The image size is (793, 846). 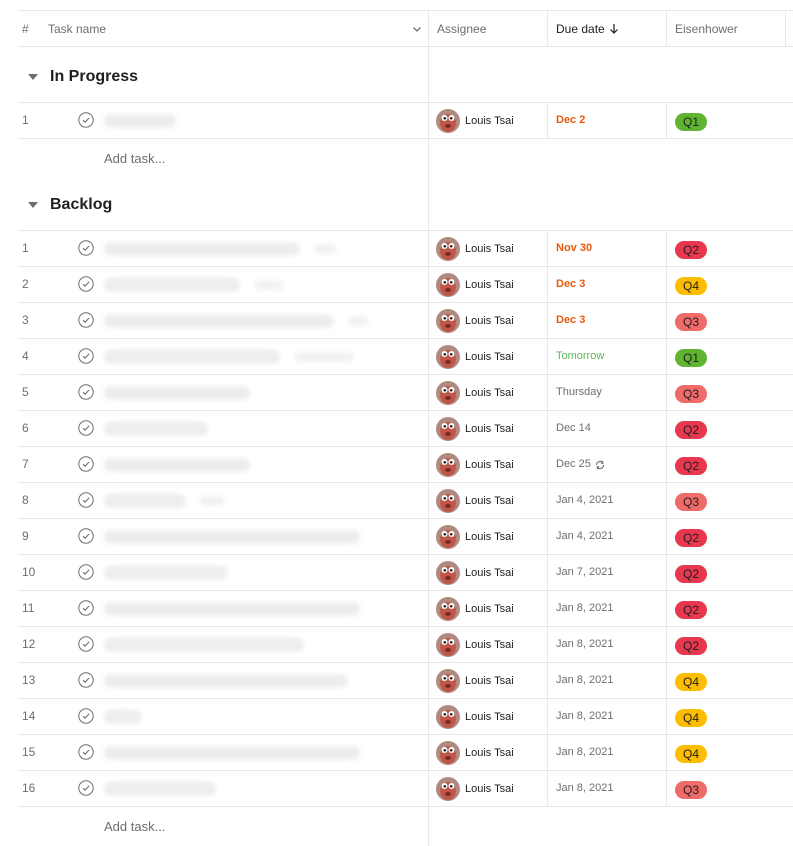 What do you see at coordinates (405, 573) in the screenshot?
I see `task-row: 10 Louis Tsai Jan 7, 2021 Q2` at bounding box center [405, 573].